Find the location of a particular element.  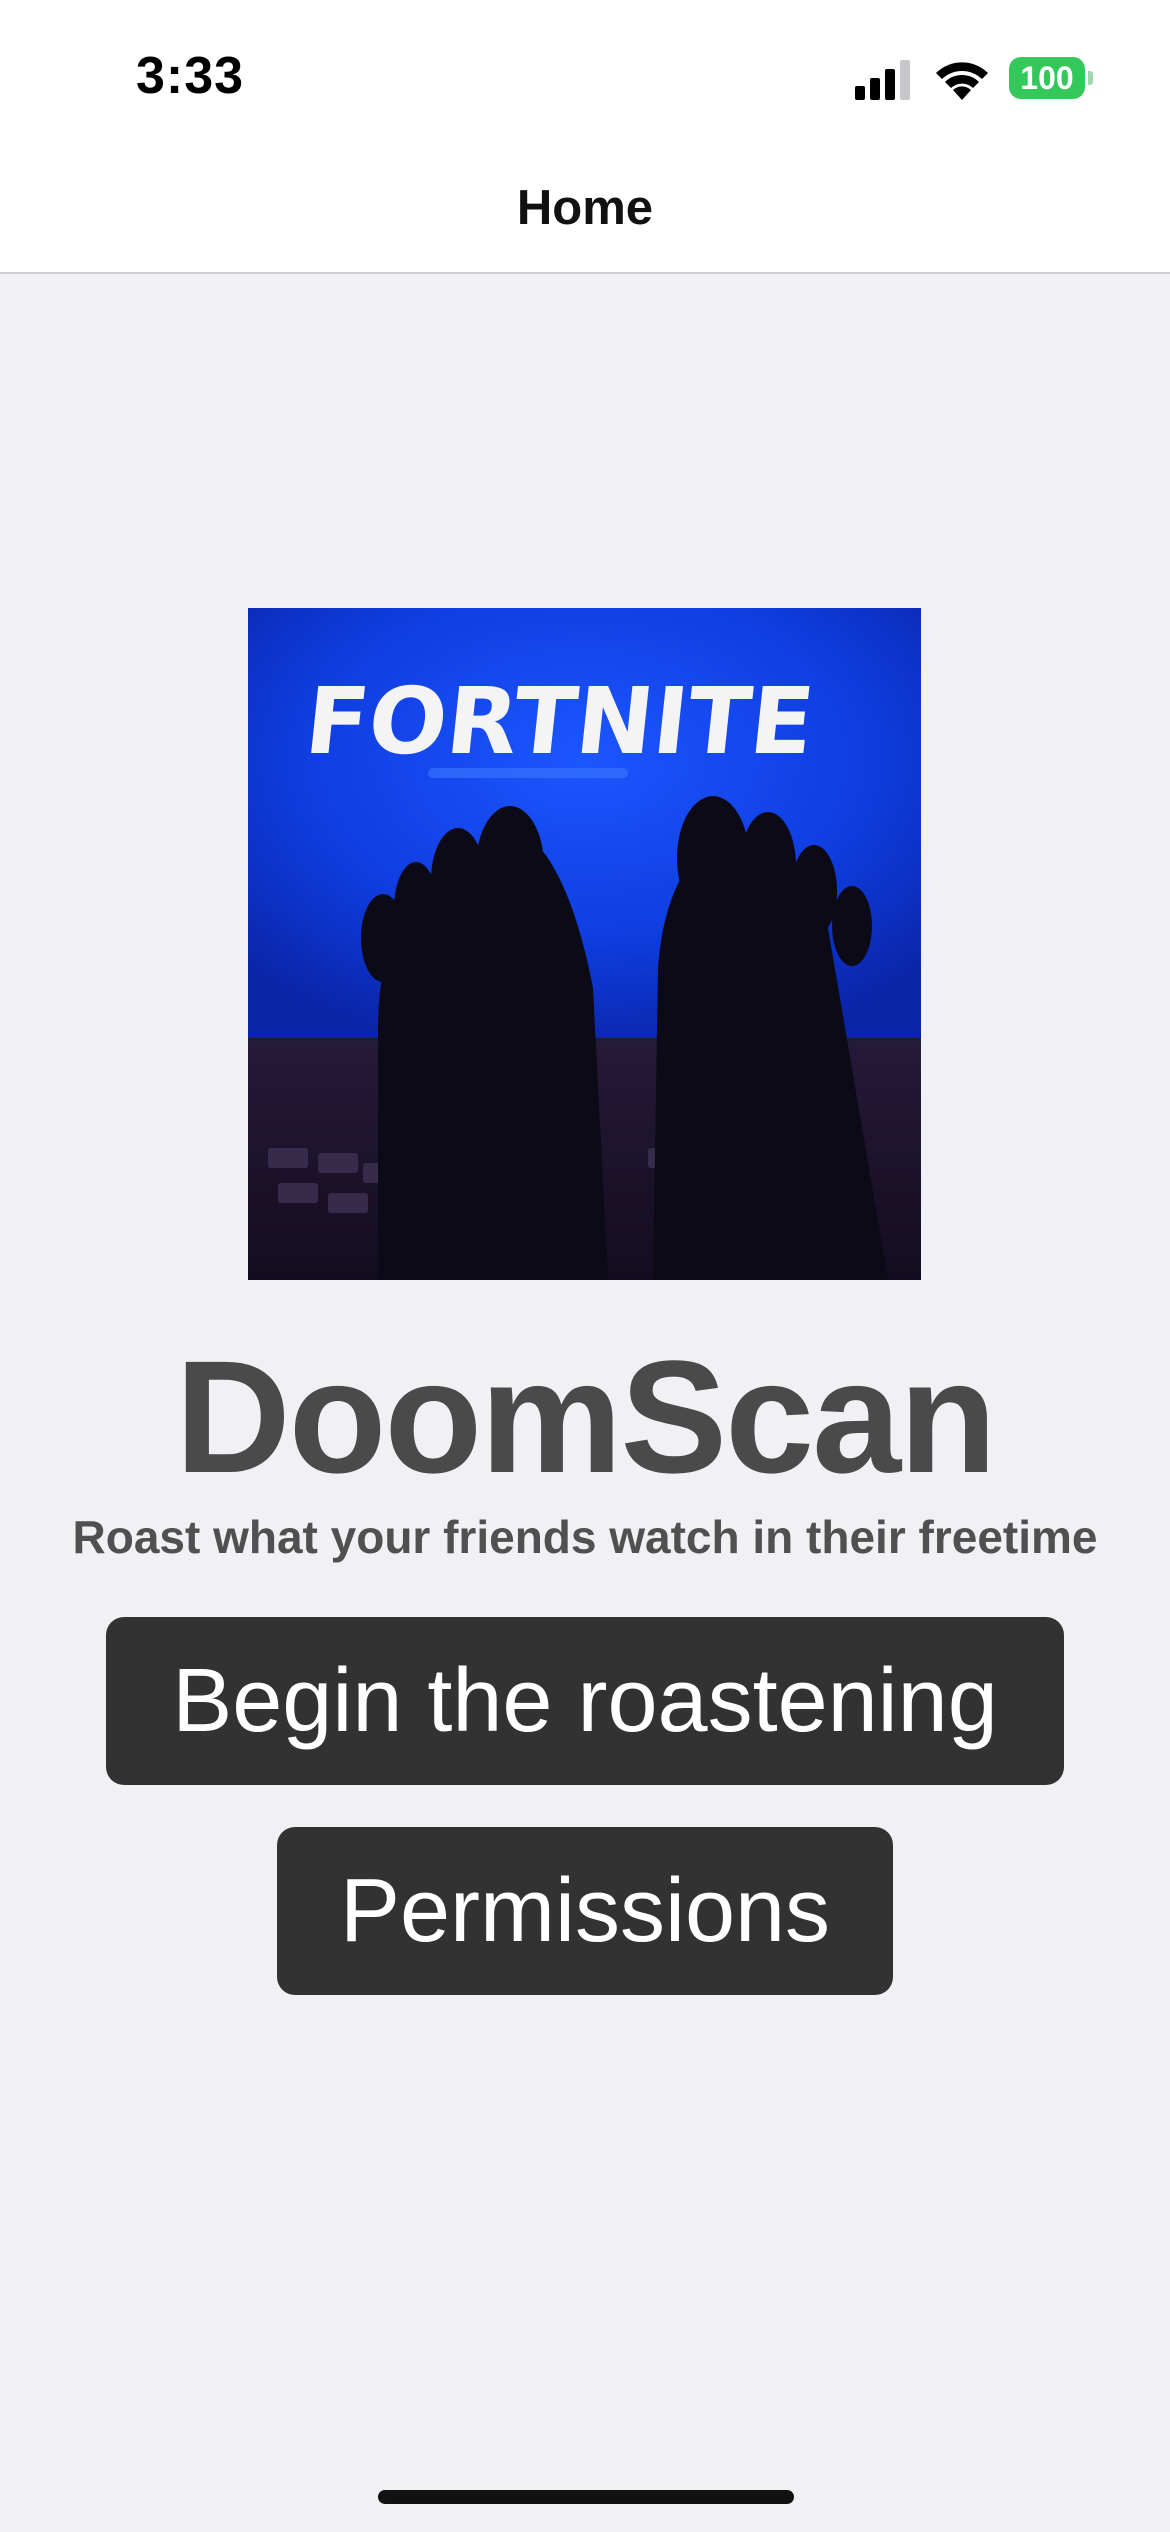

home-indicator is located at coordinates (586, 2497).